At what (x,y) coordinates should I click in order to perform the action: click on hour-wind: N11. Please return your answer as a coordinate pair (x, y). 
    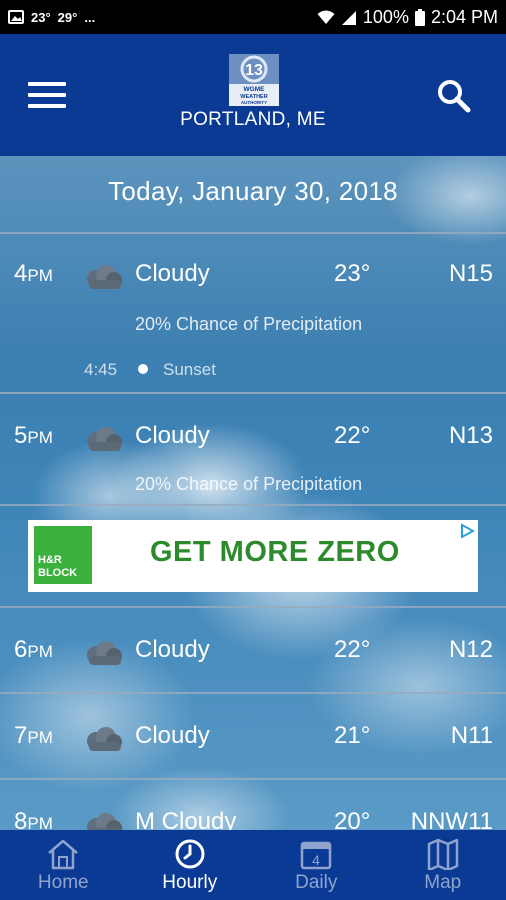
    Looking at the image, I should click on (471, 735).